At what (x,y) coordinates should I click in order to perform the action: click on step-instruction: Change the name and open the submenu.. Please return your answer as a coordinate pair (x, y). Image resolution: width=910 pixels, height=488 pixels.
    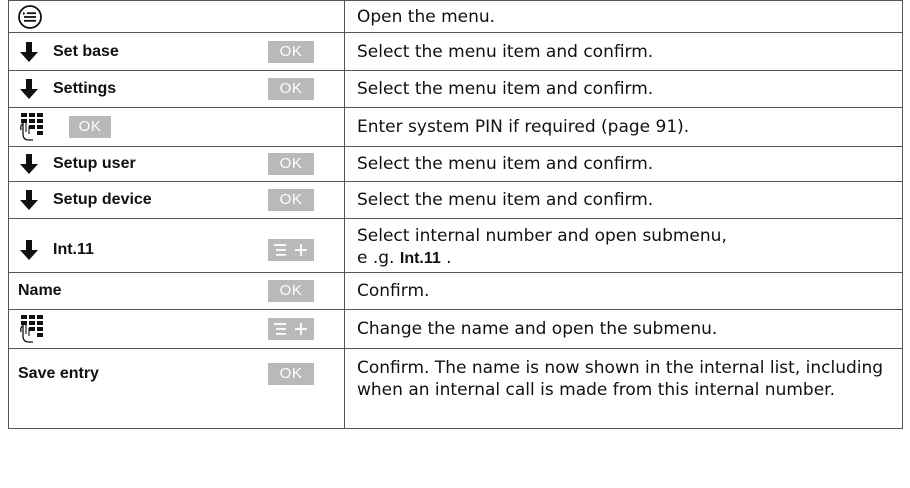
    Looking at the image, I should click on (623, 329).